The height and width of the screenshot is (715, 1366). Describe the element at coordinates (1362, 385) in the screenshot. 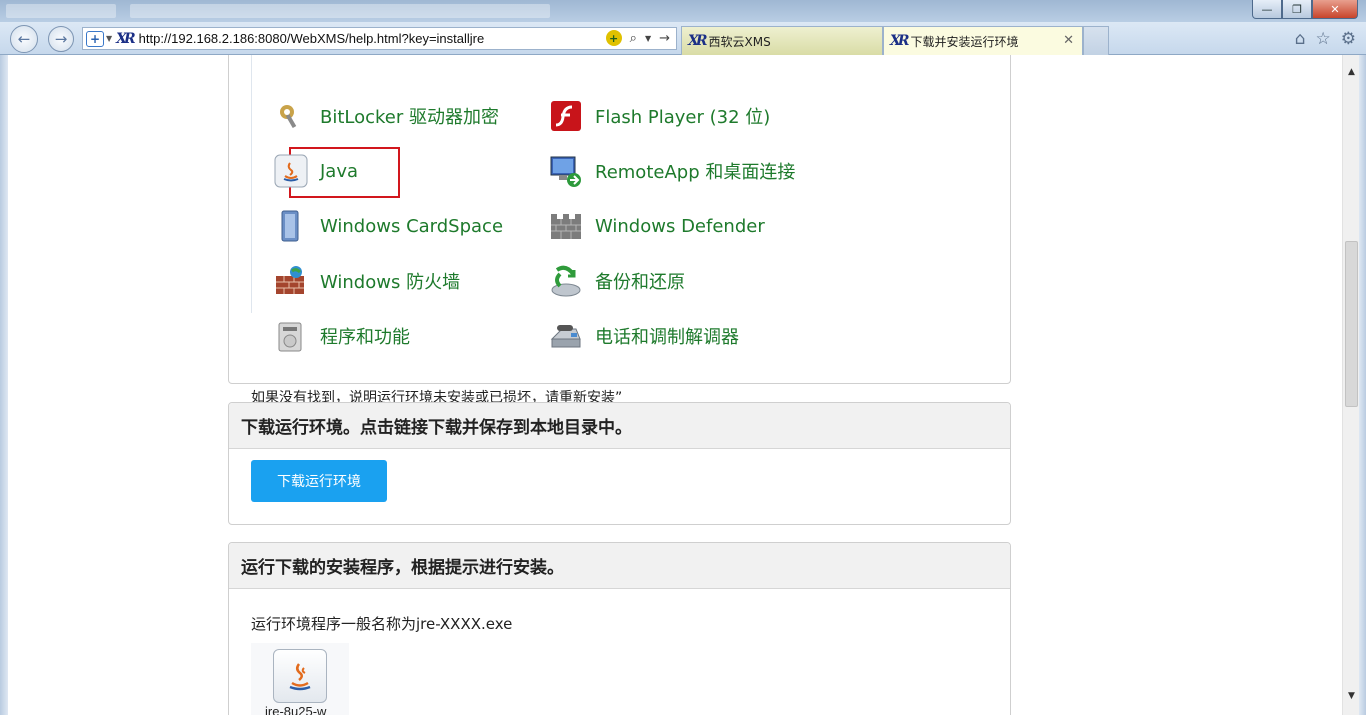

I see `window-frame-right` at that location.